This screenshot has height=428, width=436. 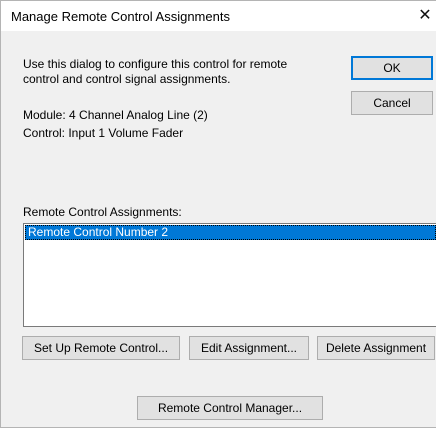 I want to click on ok-button: OK, so click(x=392, y=68).